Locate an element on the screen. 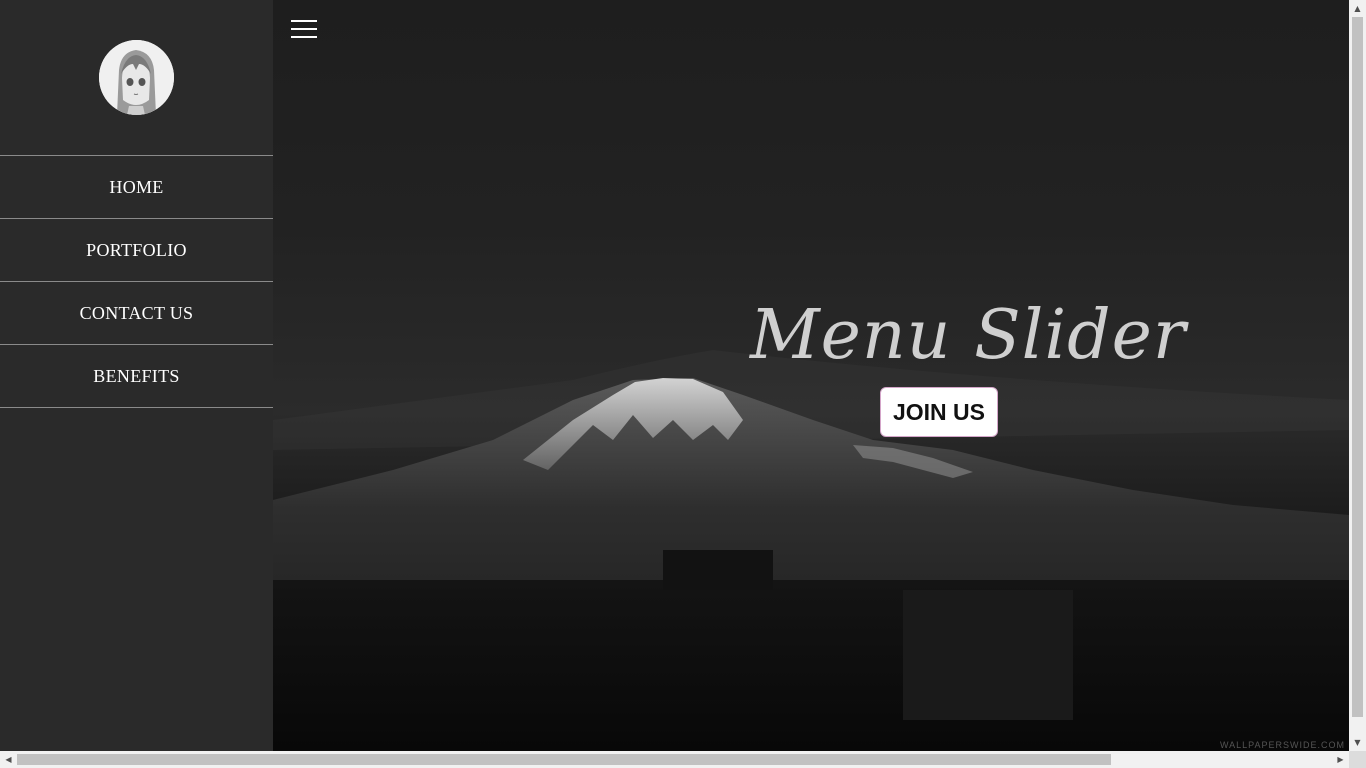 This screenshot has width=1366, height=768. scrollbar-corner is located at coordinates (1357, 759).